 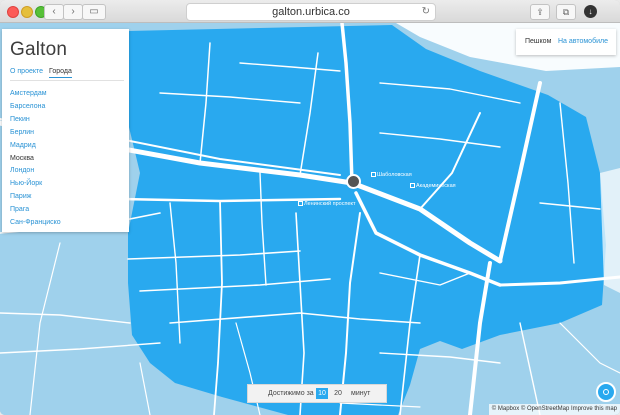 What do you see at coordinates (433, 186) in the screenshot?
I see `poi-akademicheskaya: Академическая` at bounding box center [433, 186].